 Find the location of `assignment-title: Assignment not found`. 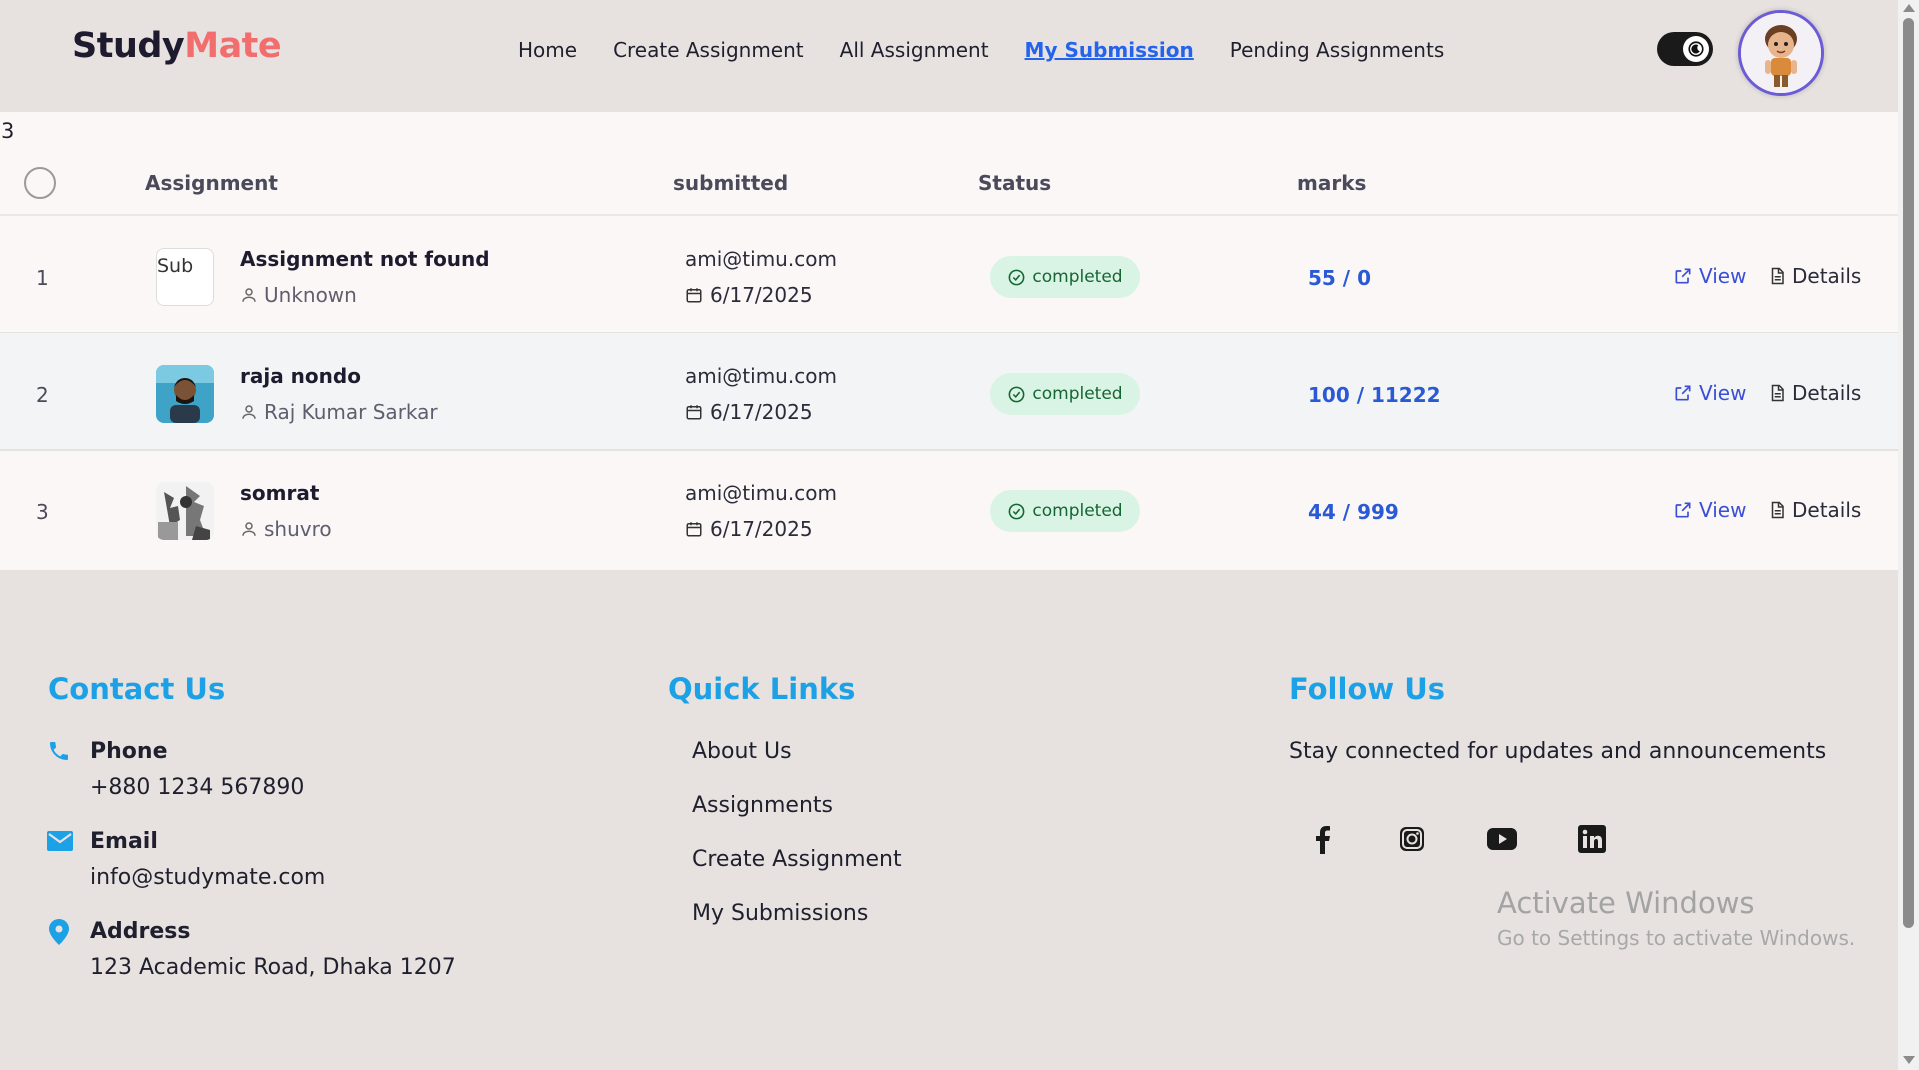

assignment-title: Assignment not found is located at coordinates (365, 259).